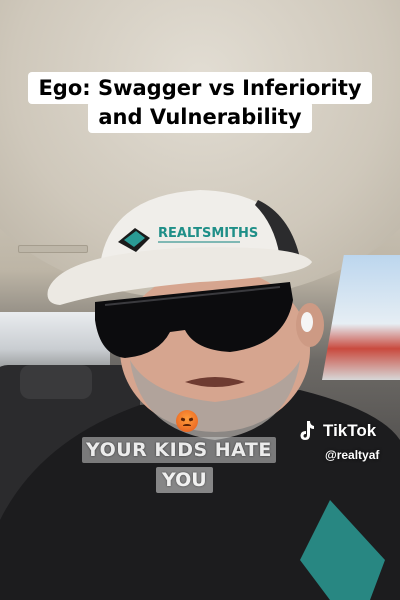 The width and height of the screenshot is (400, 600). Describe the element at coordinates (184, 480) in the screenshot. I see `caption-line-2: YOU` at that location.